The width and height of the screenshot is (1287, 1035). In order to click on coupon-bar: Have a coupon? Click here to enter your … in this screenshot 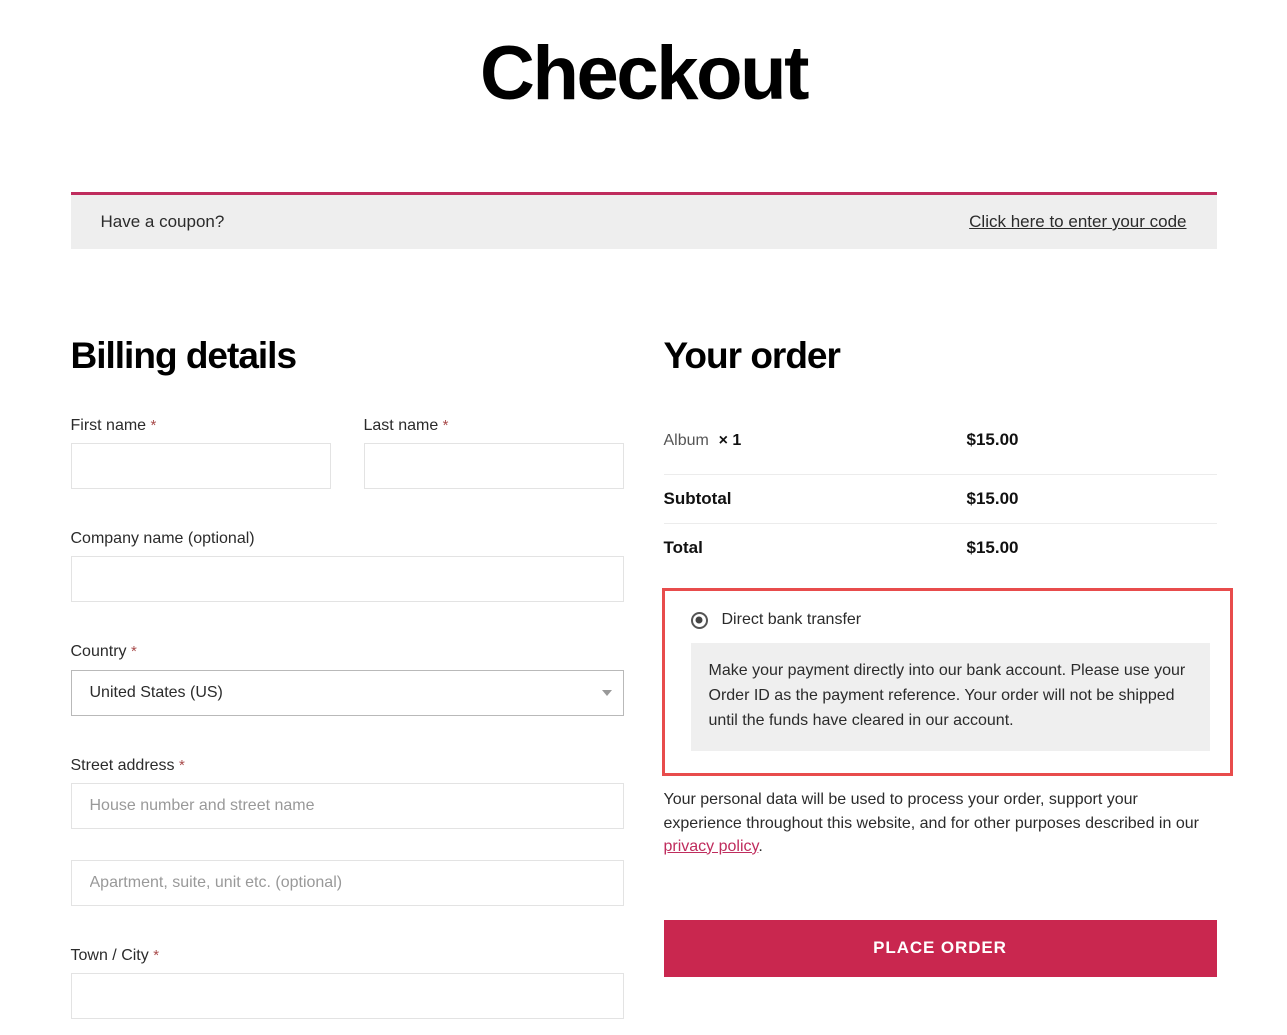, I will do `click(643, 220)`.